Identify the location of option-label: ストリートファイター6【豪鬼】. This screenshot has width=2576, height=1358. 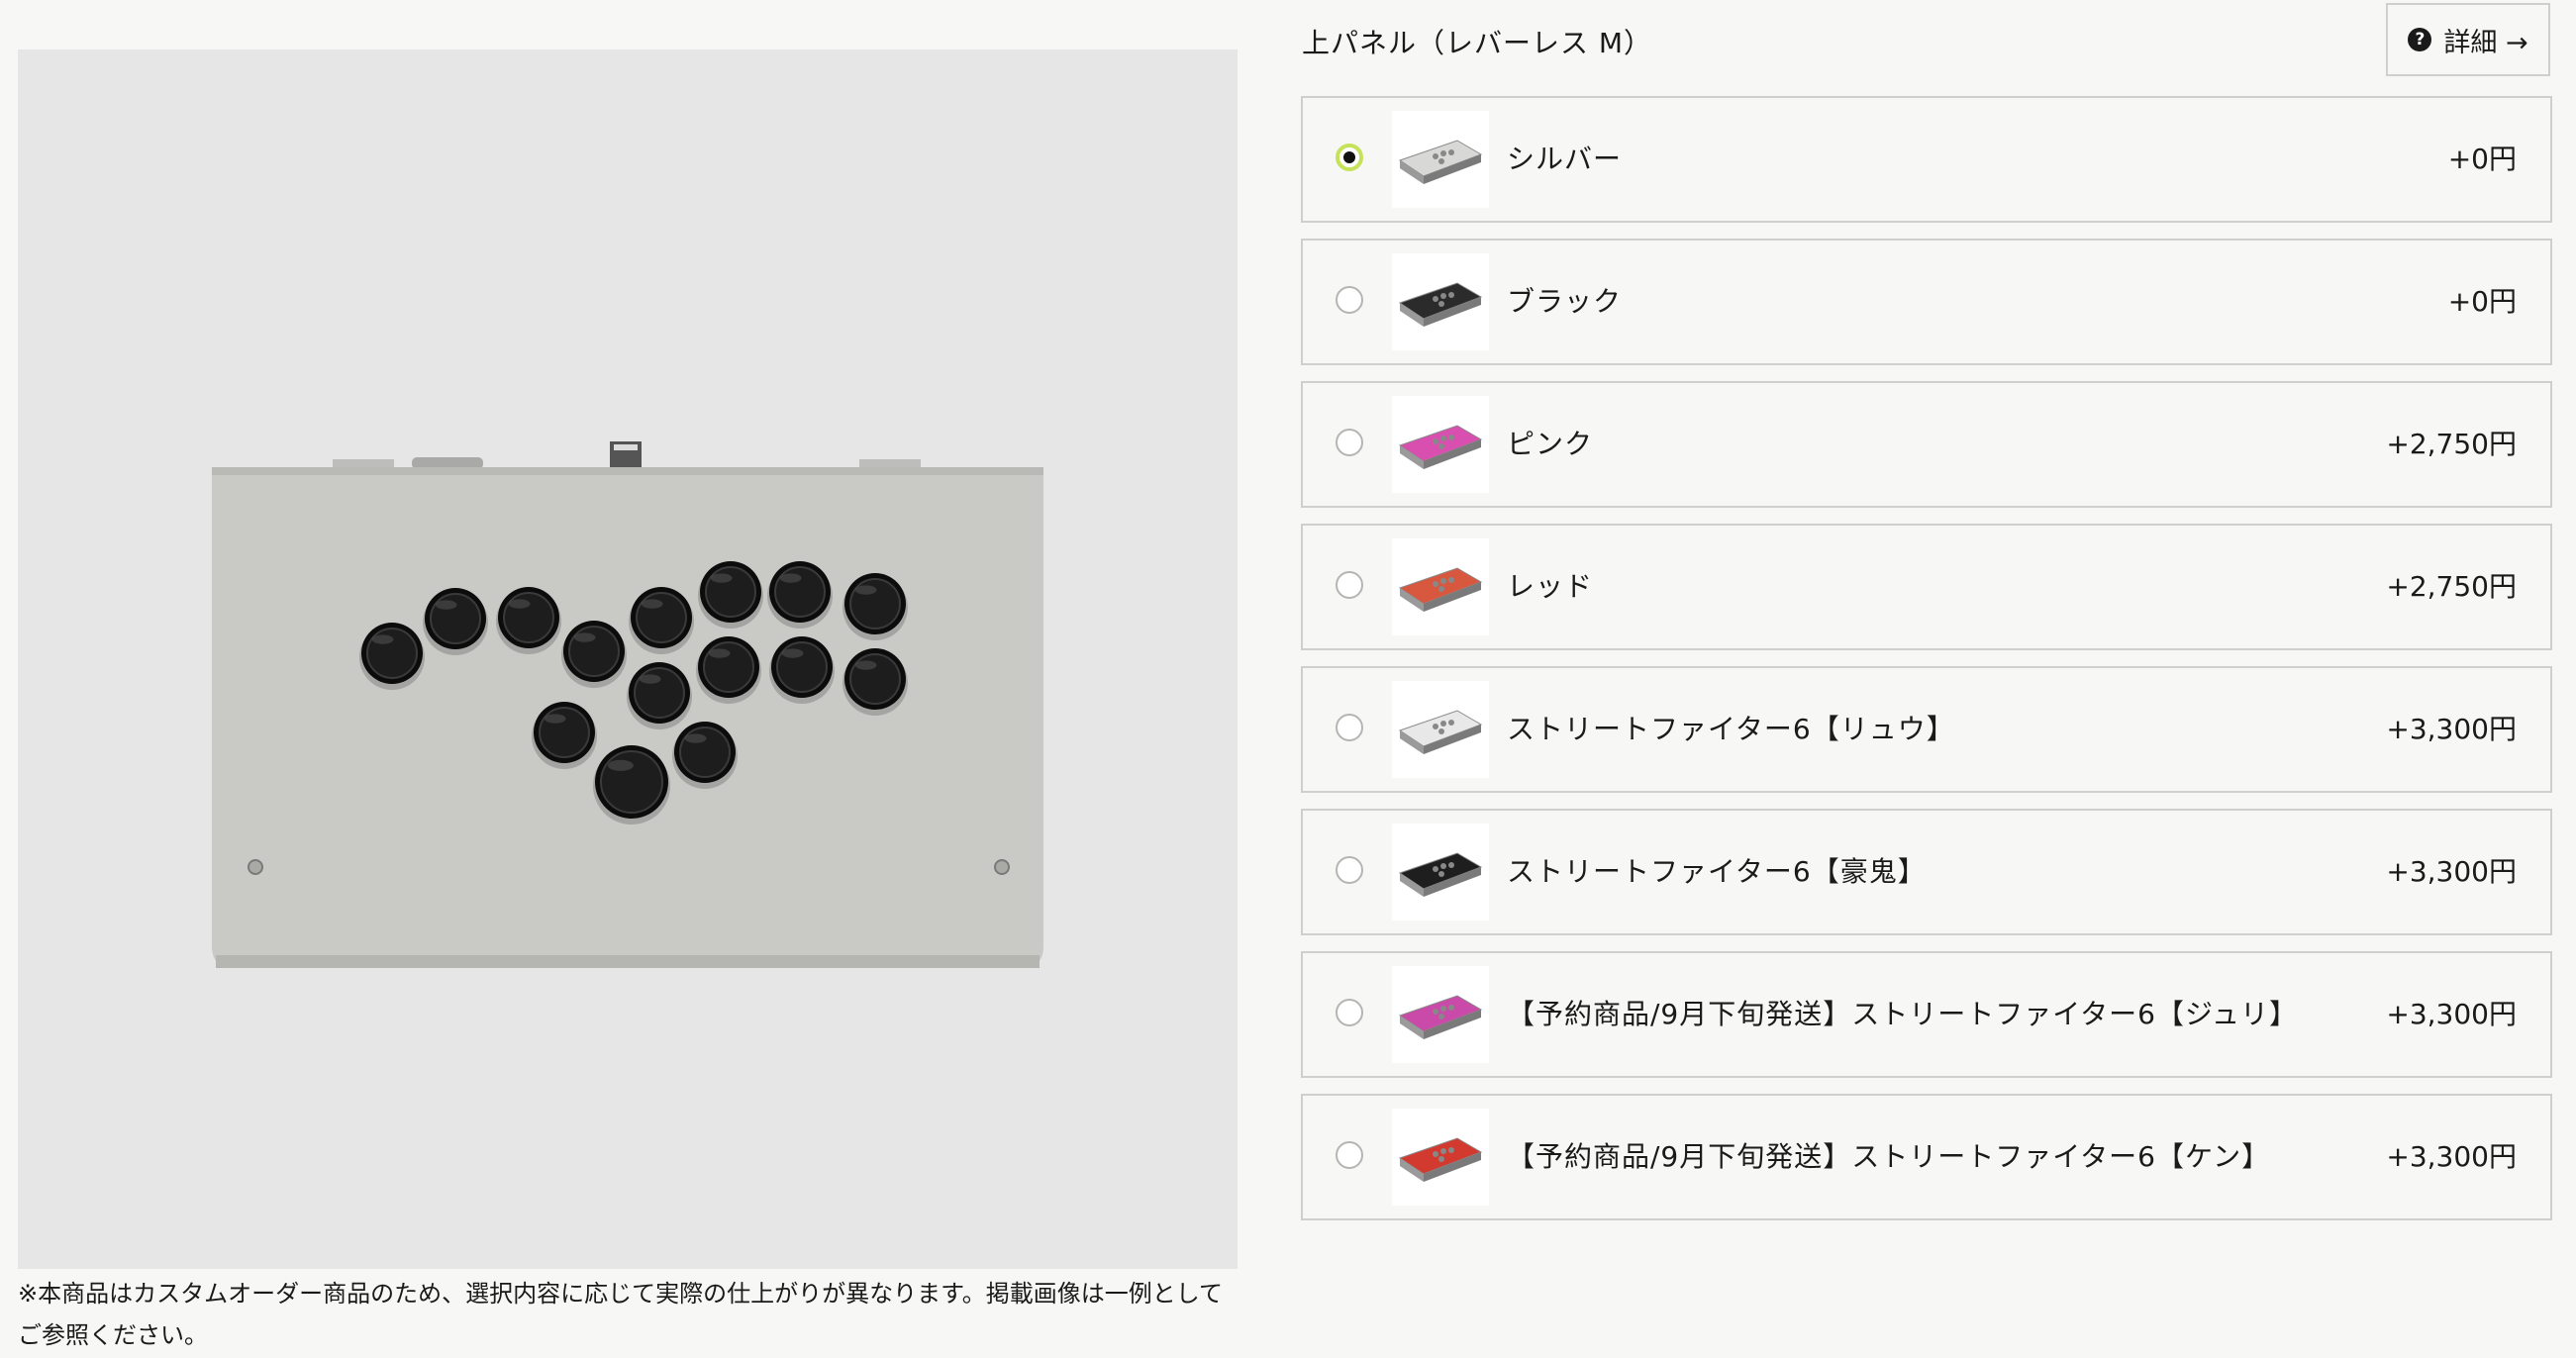
(1717, 871).